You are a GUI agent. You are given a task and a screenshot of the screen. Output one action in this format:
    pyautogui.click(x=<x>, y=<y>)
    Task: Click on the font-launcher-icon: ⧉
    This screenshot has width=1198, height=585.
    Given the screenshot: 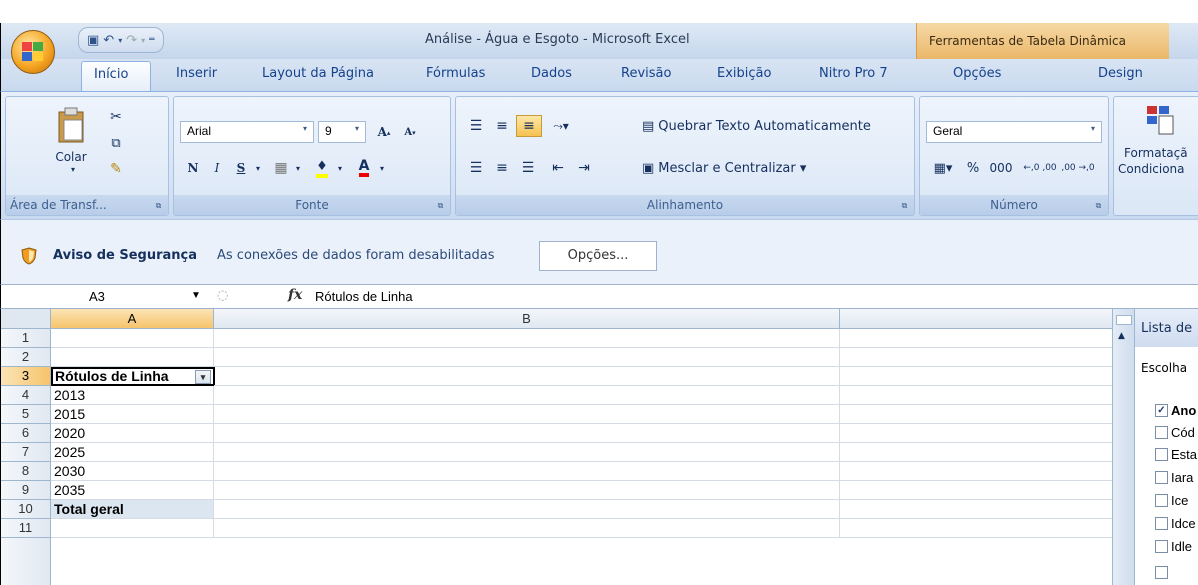 What is the action you would take?
    pyautogui.click(x=440, y=205)
    